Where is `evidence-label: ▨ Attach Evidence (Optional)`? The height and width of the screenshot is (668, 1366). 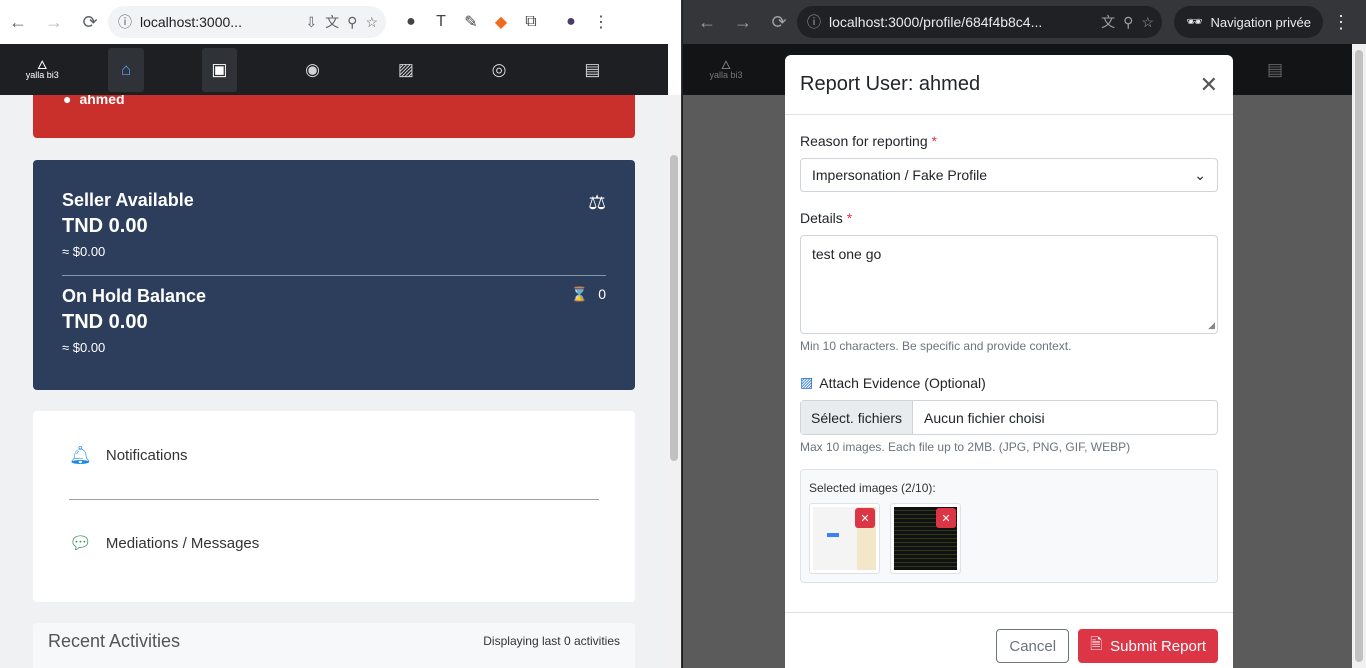
evidence-label: ▨ Attach Evidence (Optional) is located at coordinates (1009, 382).